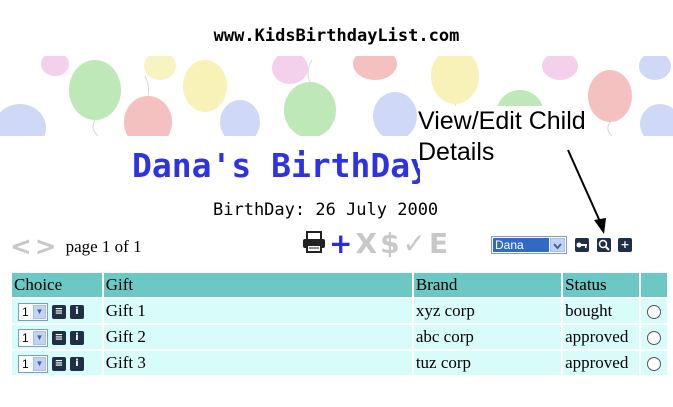 The width and height of the screenshot is (673, 407). I want to click on brand-cell: abc corp, so click(487, 337).